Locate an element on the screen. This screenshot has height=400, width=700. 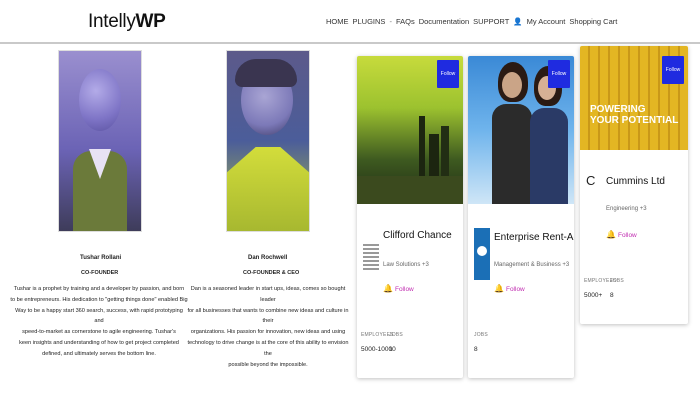
company-subtitle: Management & Business +3 is located at coordinates (532, 265).